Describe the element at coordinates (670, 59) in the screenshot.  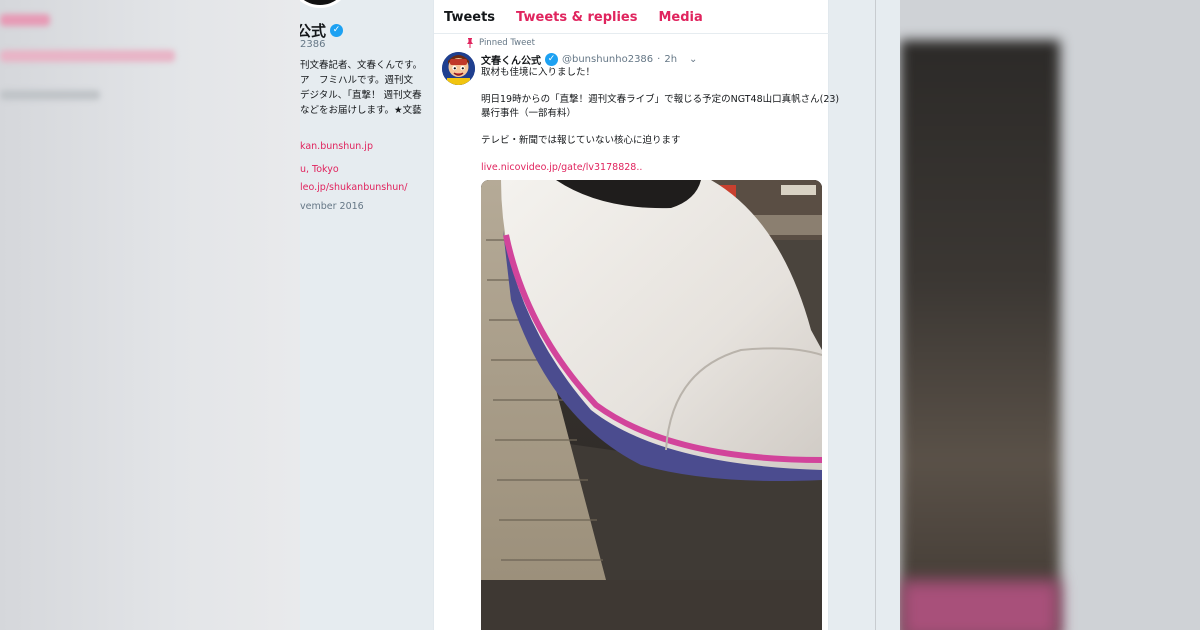
I see `tweet-timestamp: 2h` at that location.